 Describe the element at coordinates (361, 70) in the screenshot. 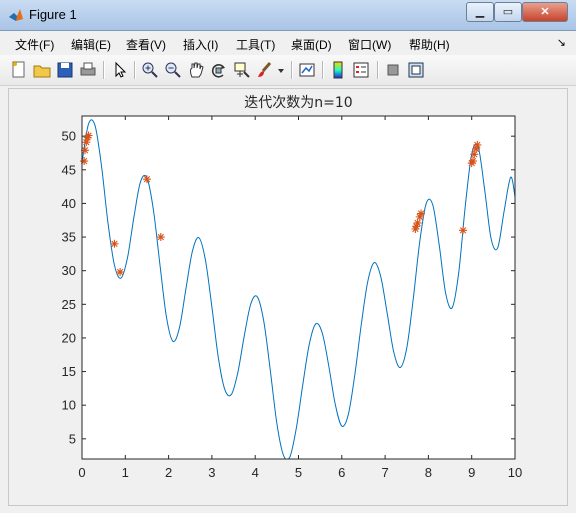

I see `legend-icon` at that location.